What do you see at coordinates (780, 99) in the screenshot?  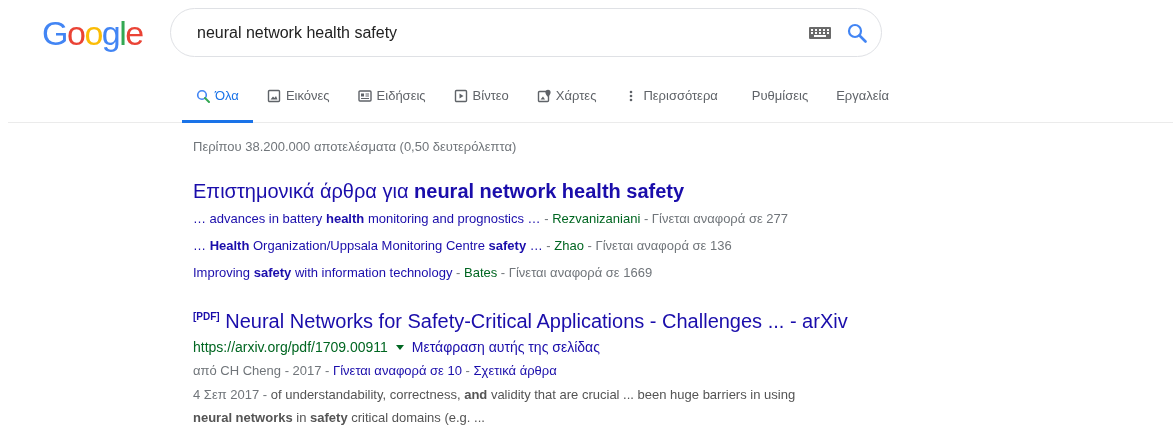 I see `nav-tab: Ρυθμίσεις` at bounding box center [780, 99].